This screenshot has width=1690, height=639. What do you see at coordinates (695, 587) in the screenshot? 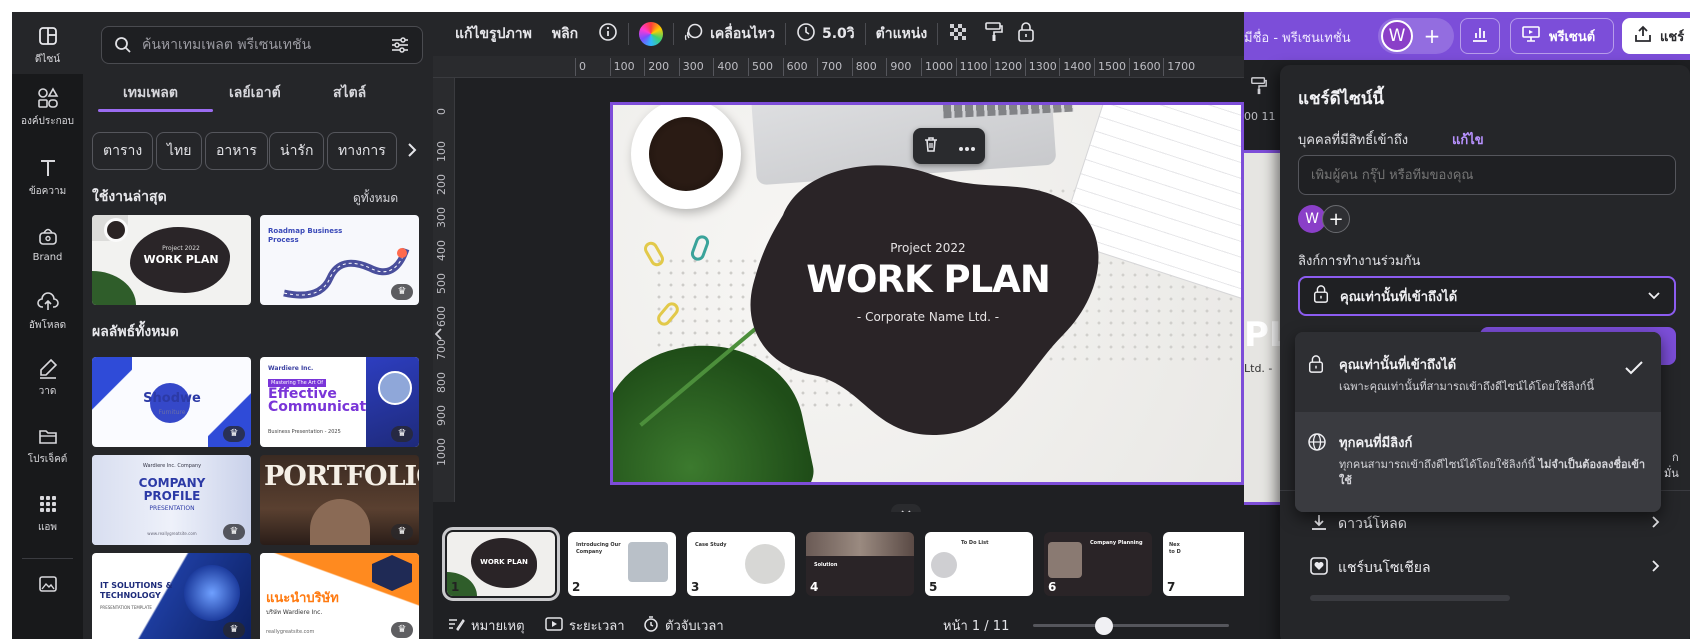
I see `page-number: 3` at bounding box center [695, 587].